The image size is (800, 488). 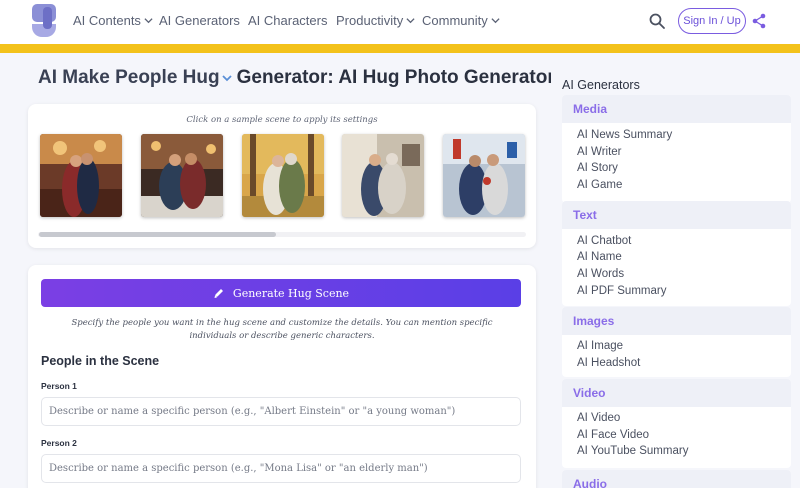 What do you see at coordinates (613, 435) in the screenshot?
I see `sidebar-link-ai-face-video: AI Face Video` at bounding box center [613, 435].